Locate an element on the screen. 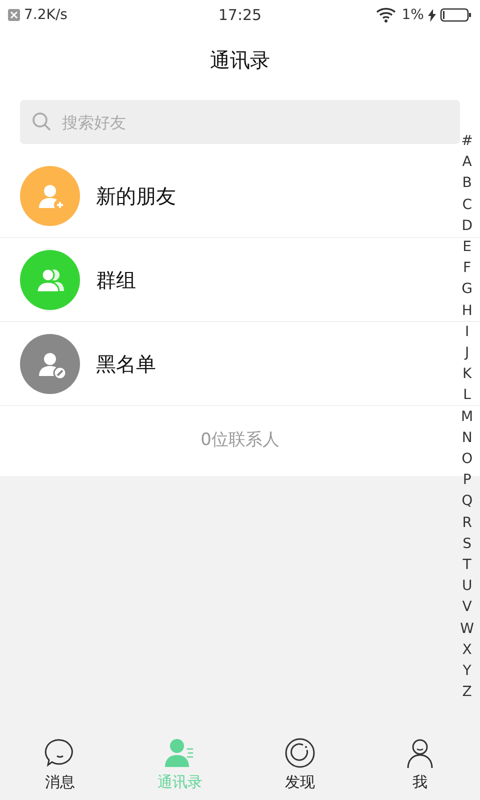 Image resolution: width=480 pixels, height=800 pixels. tab: 我 is located at coordinates (420, 765).